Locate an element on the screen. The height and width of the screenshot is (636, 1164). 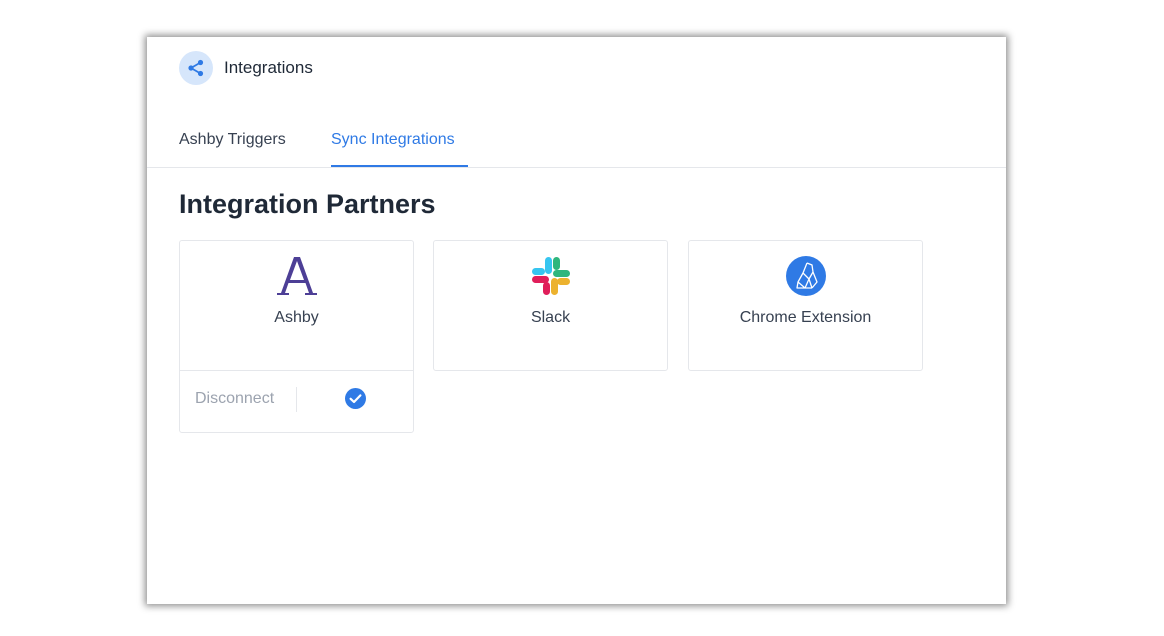
integration-card-body: Slack is located at coordinates (550, 305).